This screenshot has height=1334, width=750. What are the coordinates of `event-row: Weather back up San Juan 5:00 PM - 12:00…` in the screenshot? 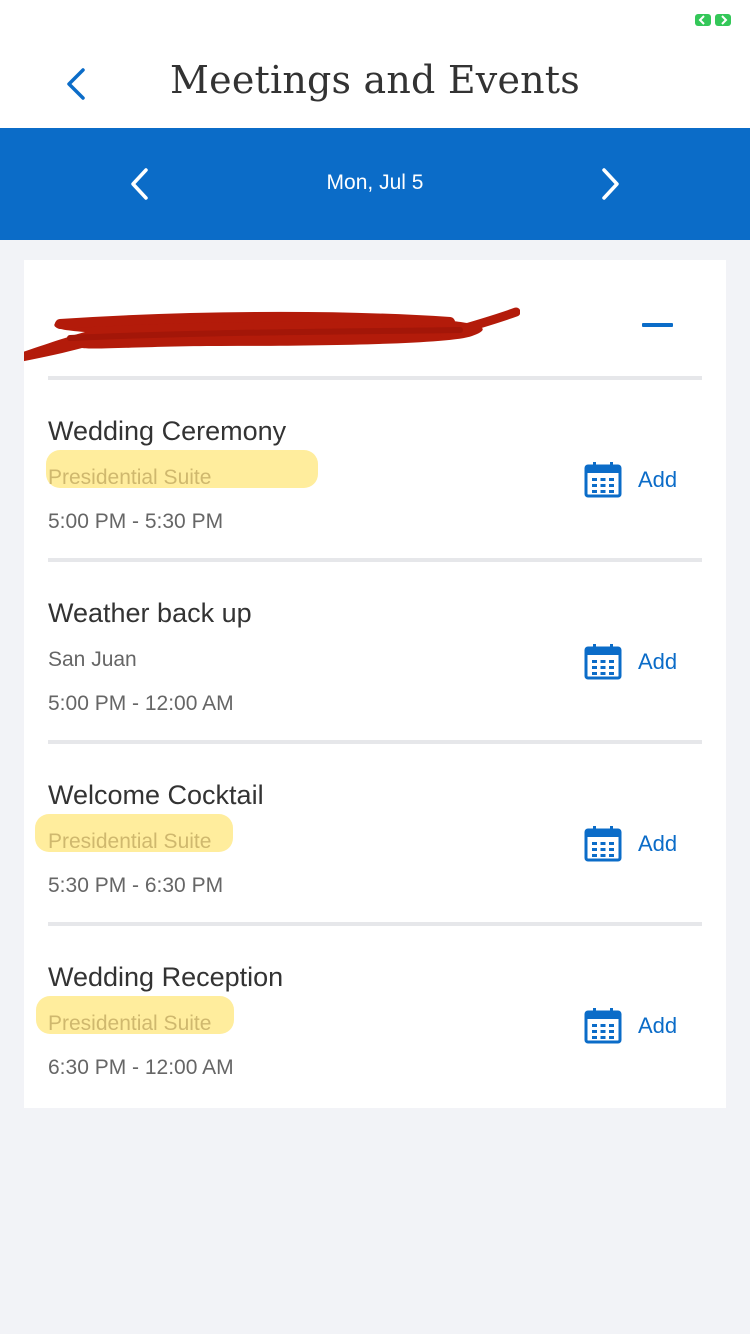 It's located at (375, 653).